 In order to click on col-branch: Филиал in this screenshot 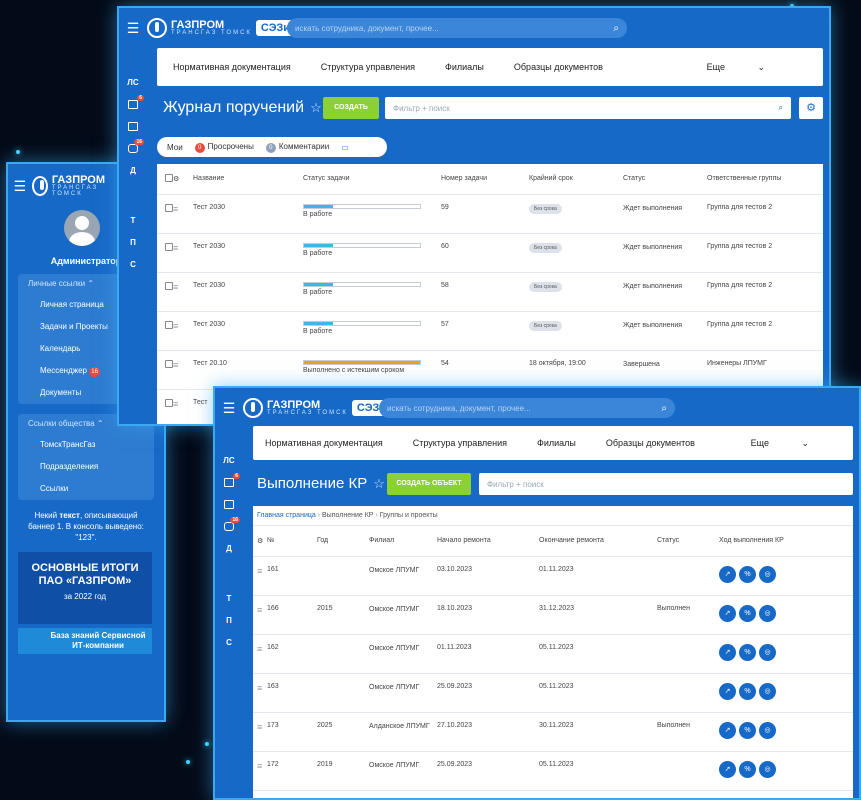, I will do `click(403, 541)`.